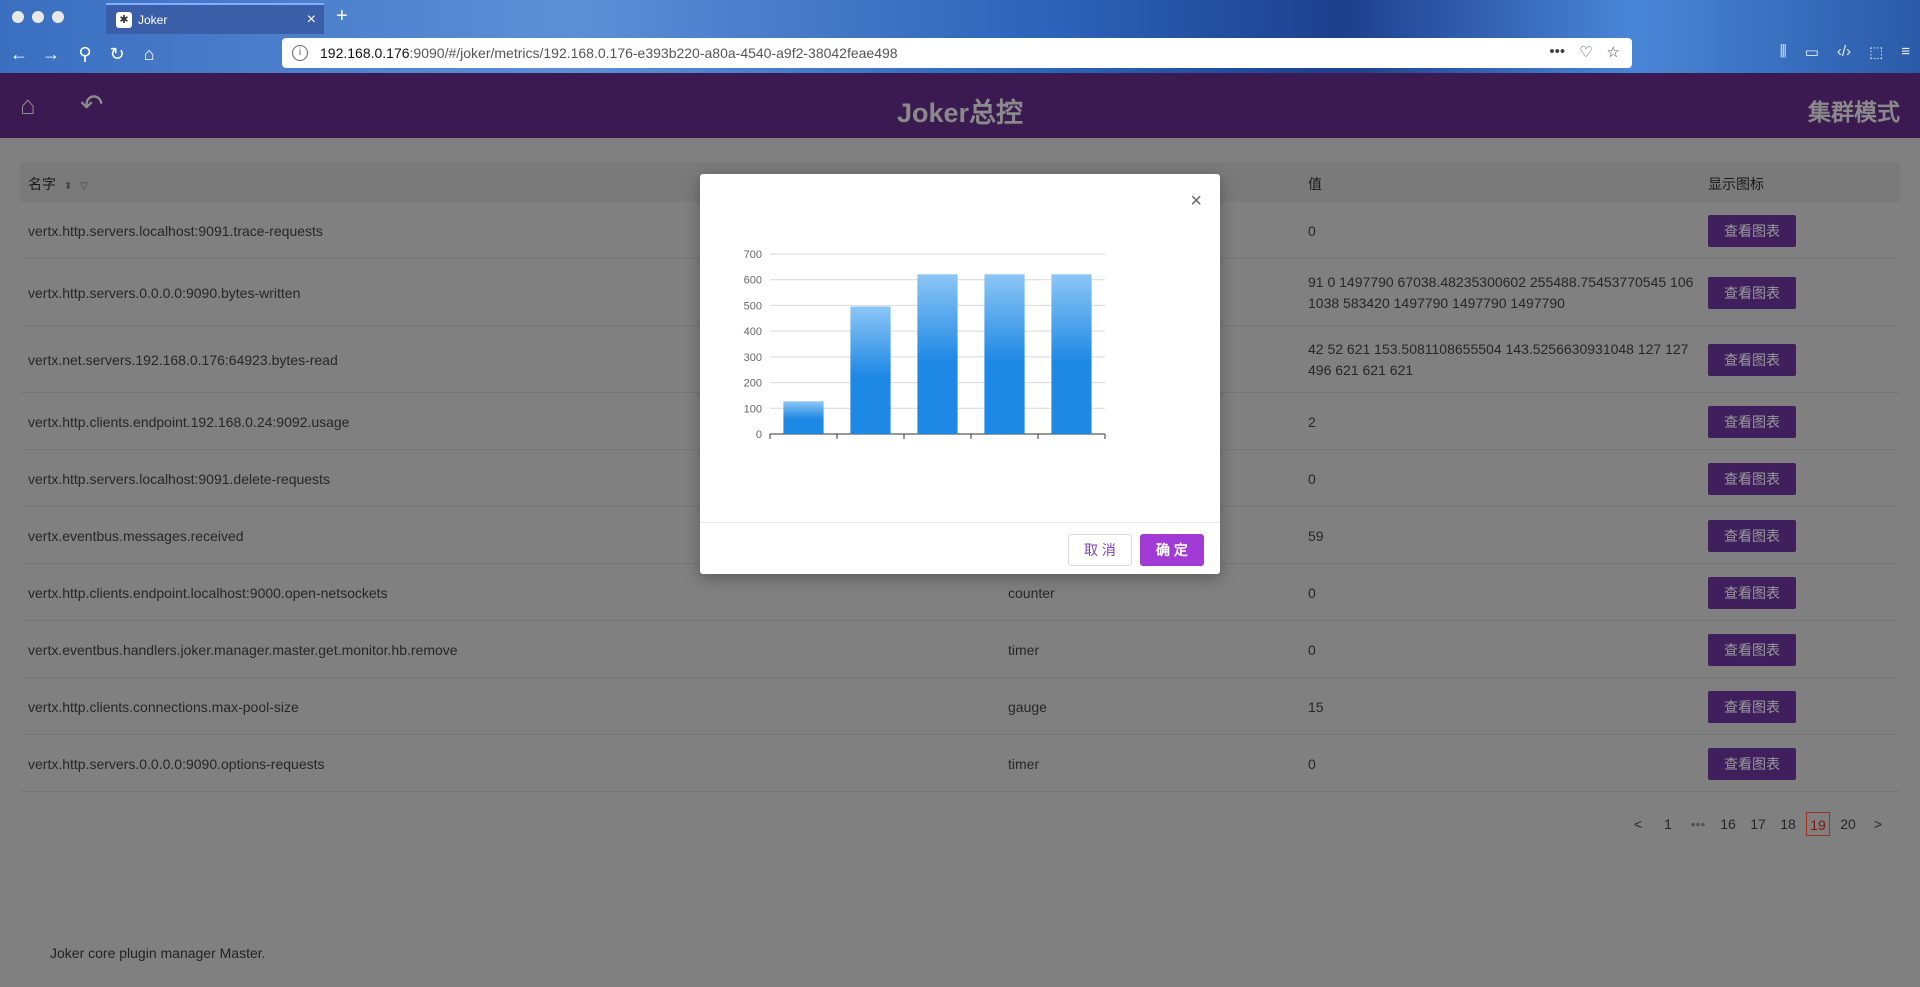 This screenshot has width=1920, height=987. What do you see at coordinates (1196, 201) in the screenshot?
I see `close-icon: ×` at bounding box center [1196, 201].